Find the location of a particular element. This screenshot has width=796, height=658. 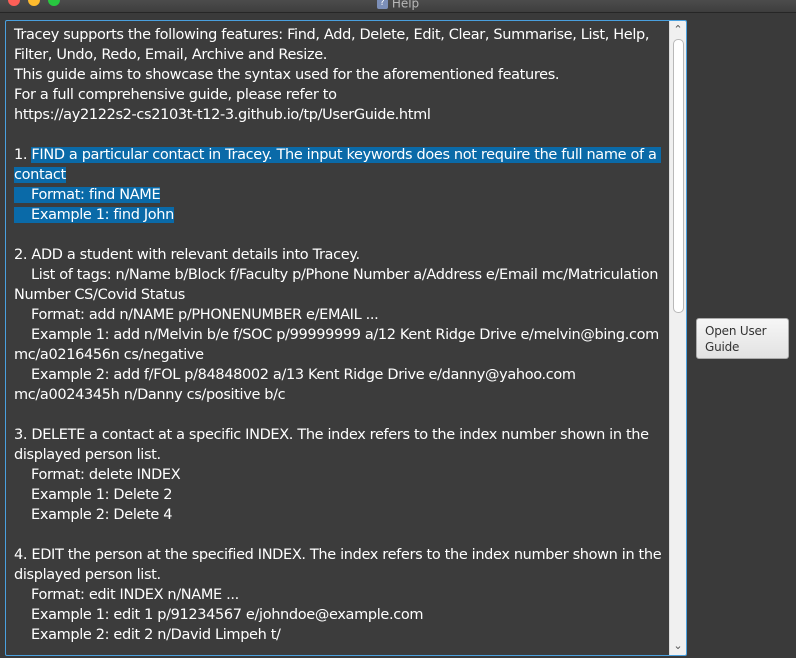

window-title: Help is located at coordinates (405, 5).